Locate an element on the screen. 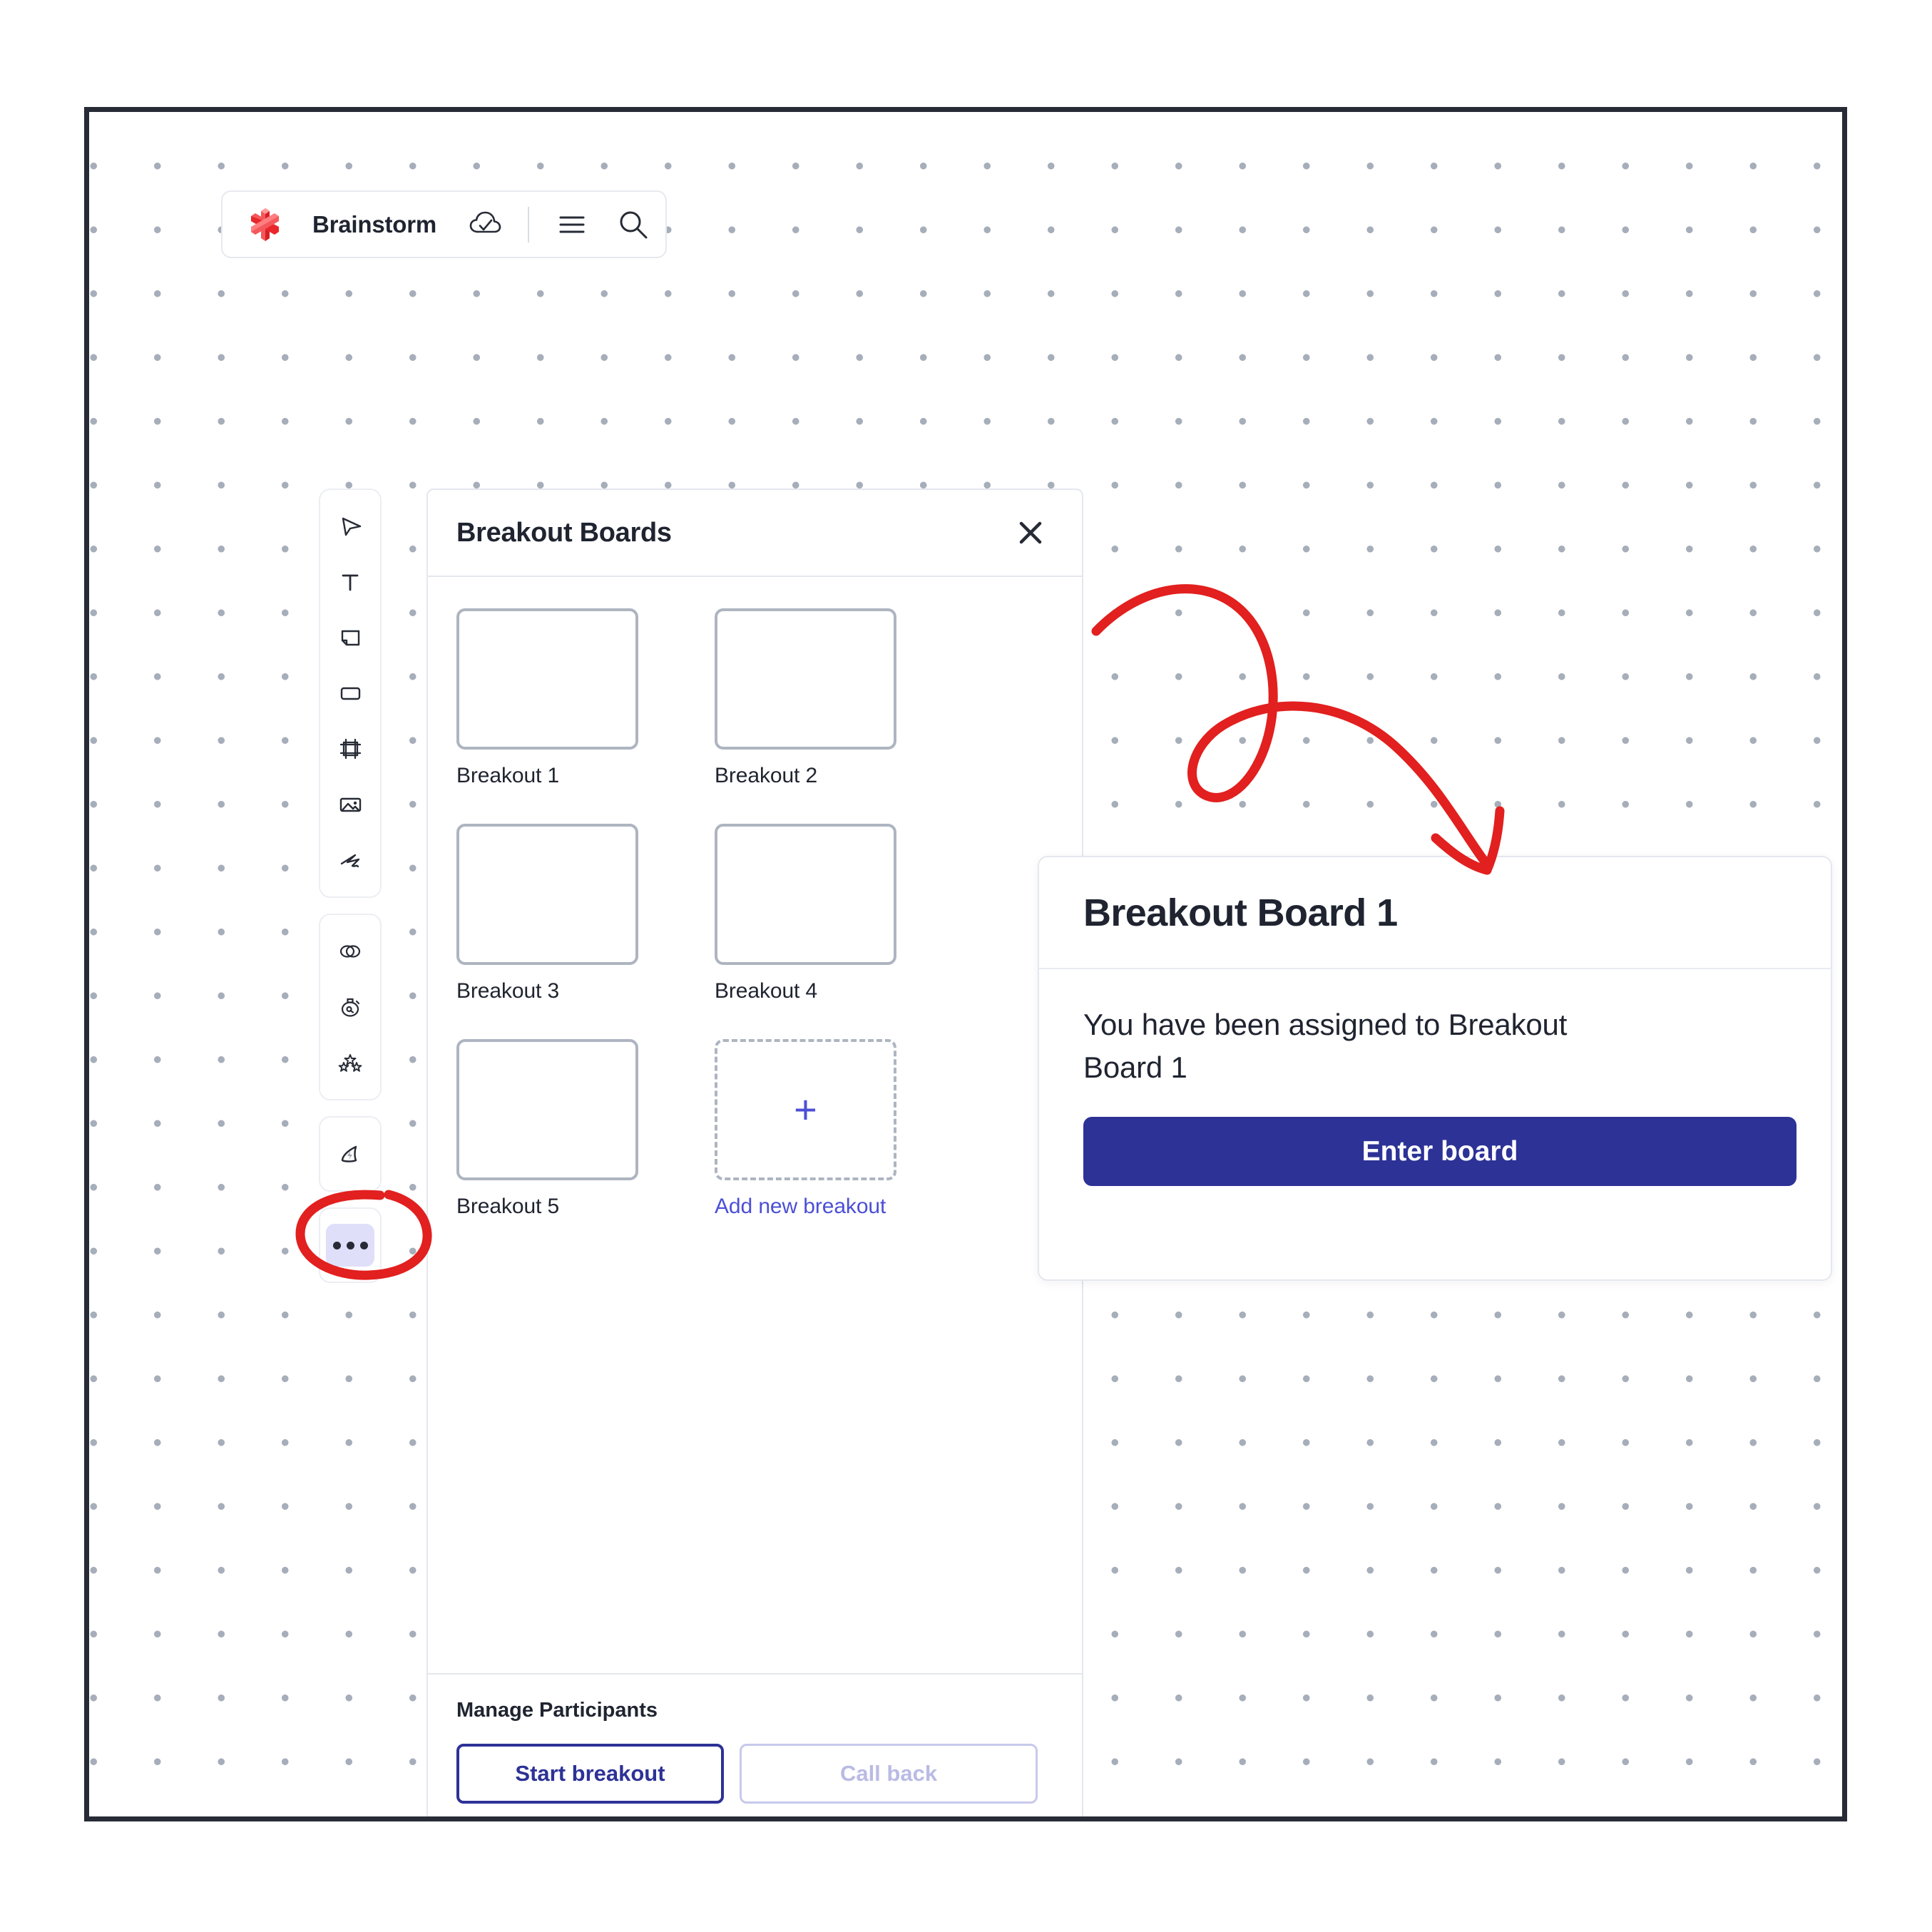 The height and width of the screenshot is (1932, 1932). enter-board-button: Enter board is located at coordinates (1440, 1152).